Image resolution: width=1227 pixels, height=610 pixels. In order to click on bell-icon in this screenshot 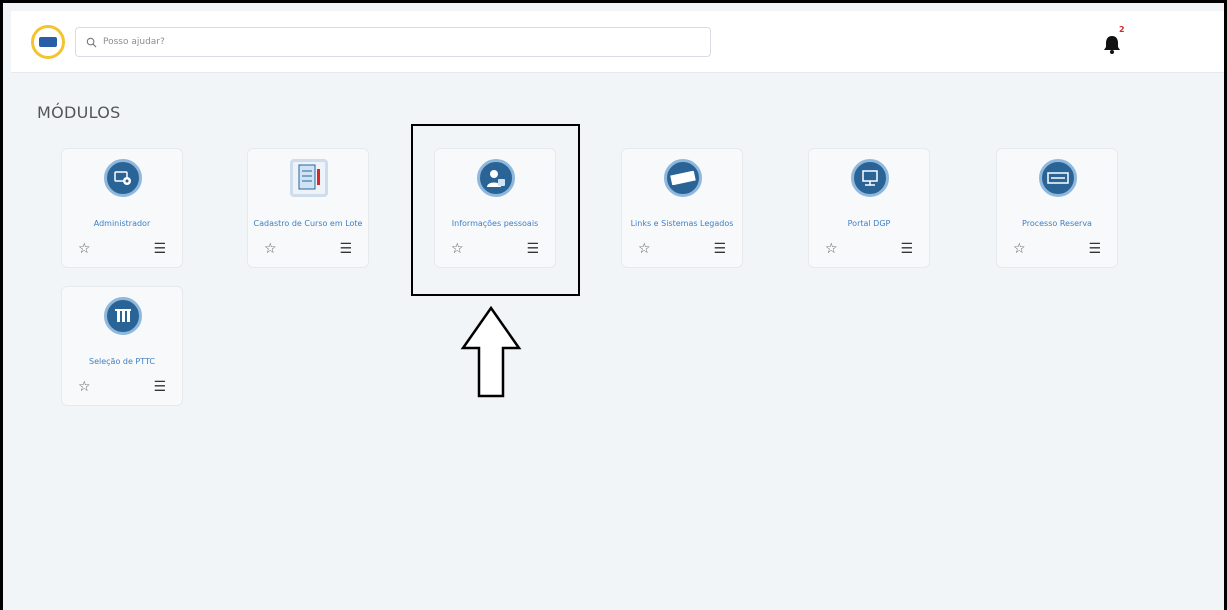, I will do `click(1112, 44)`.